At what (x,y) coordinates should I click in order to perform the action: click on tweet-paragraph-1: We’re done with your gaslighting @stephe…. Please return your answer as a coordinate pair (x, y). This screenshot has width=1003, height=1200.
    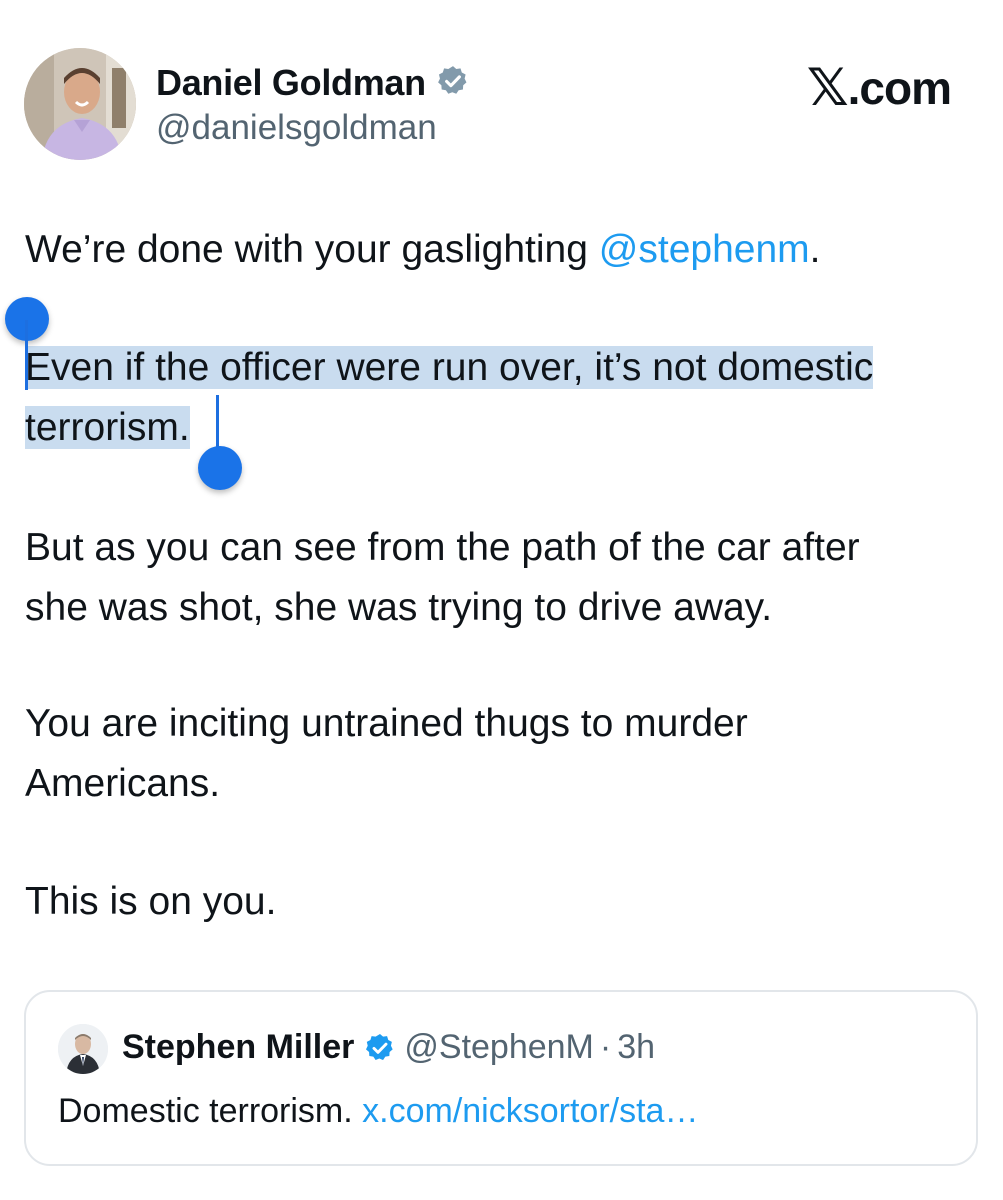
    Looking at the image, I should click on (422, 250).